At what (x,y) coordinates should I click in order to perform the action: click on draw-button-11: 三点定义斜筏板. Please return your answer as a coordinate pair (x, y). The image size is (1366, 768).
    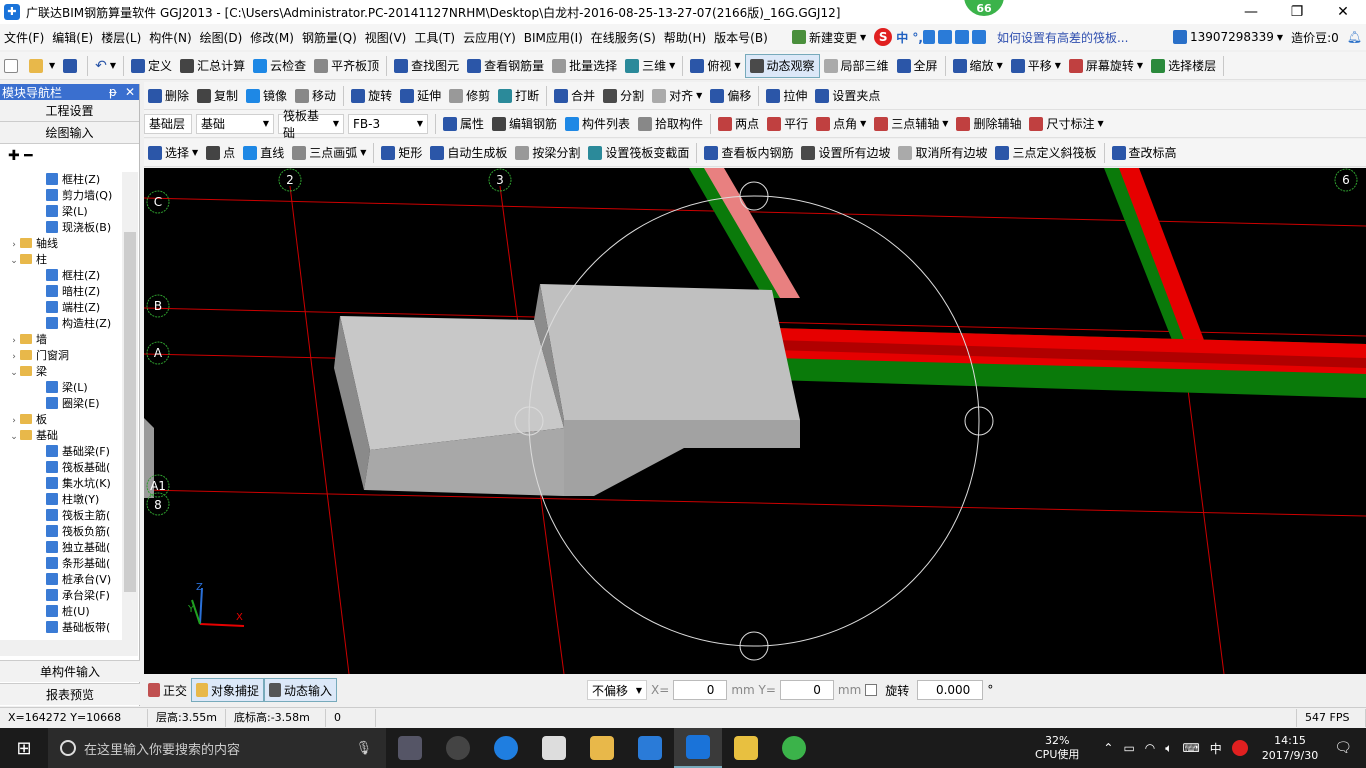
    Looking at the image, I should click on (1045, 153).